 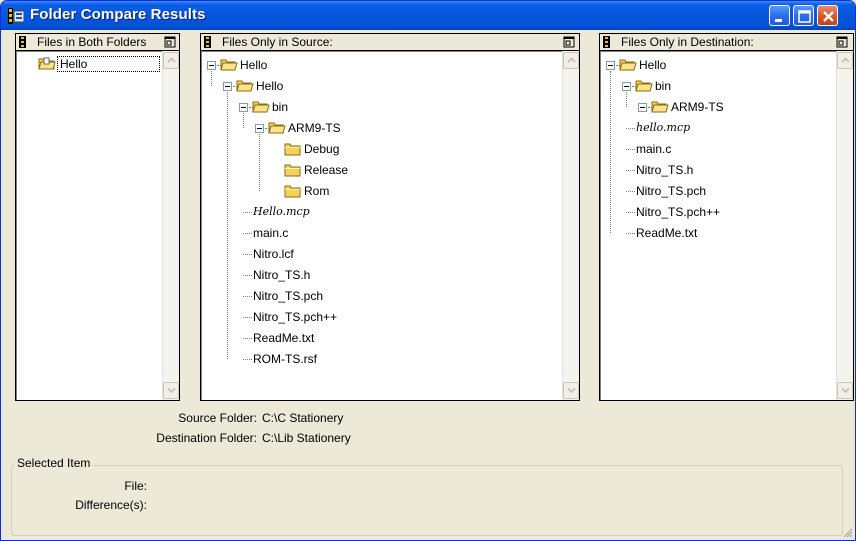 I want to click on resize-grip-icon, so click(x=847, y=532).